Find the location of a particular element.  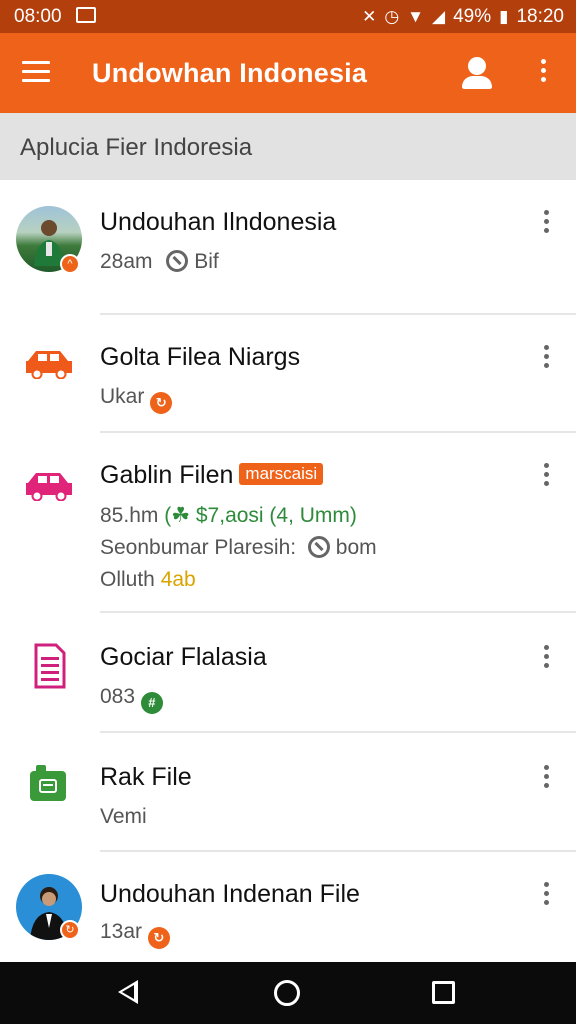

section-header-label: Aplucia Fier Indoresia is located at coordinates (136, 147).